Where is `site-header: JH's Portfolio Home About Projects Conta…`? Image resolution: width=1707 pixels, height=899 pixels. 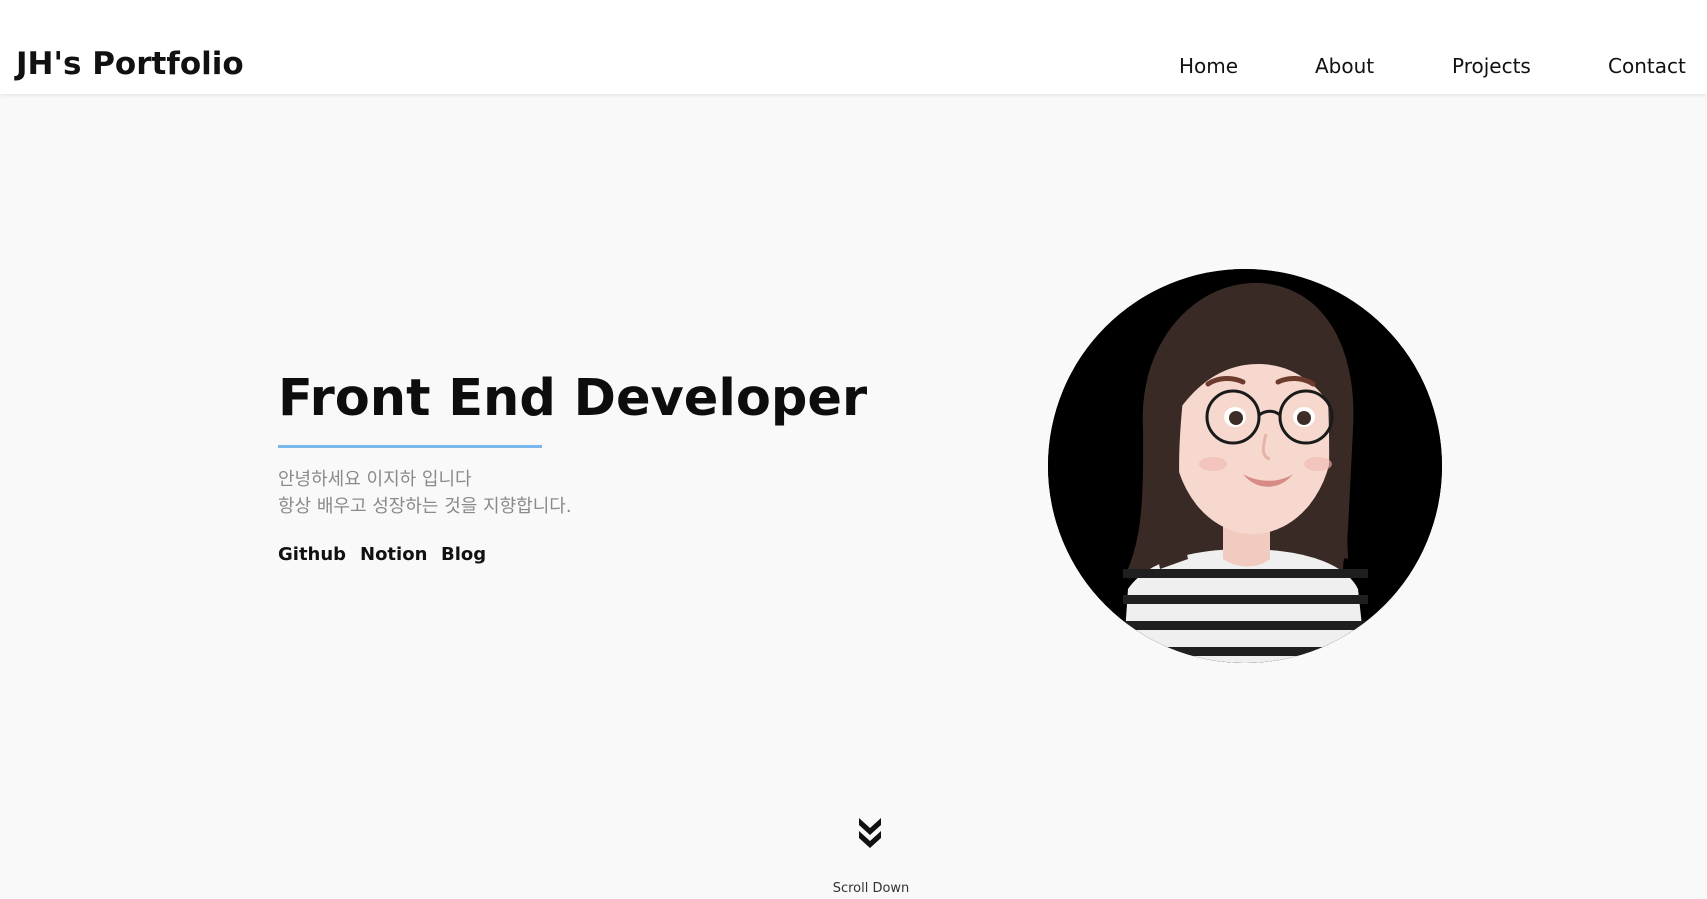 site-header: JH's Portfolio Home About Projects Conta… is located at coordinates (853, 47).